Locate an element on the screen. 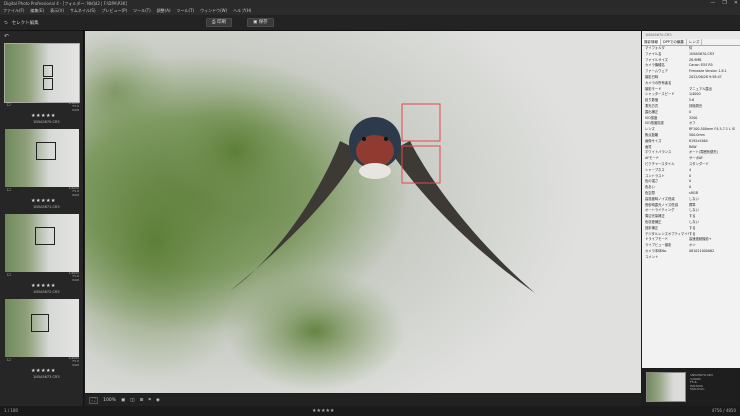 The image size is (740, 416). info-key: コメント is located at coordinates (652, 256).